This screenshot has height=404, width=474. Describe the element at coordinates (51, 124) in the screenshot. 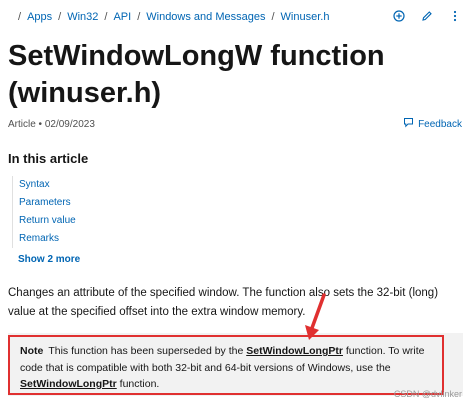

I see `article-meta: Article • 02/09/2023` at that location.